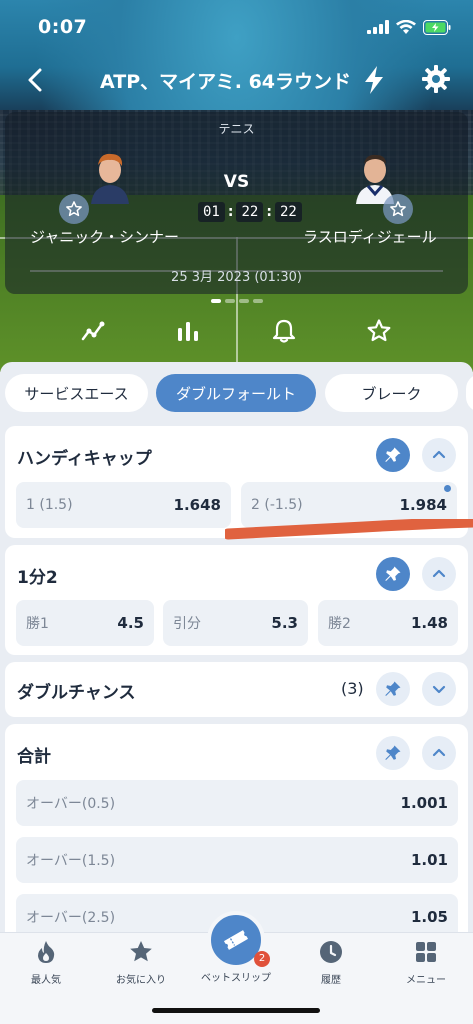 This screenshot has height=1024, width=473. I want to click on odd-button: 引分 5.3, so click(235, 623).